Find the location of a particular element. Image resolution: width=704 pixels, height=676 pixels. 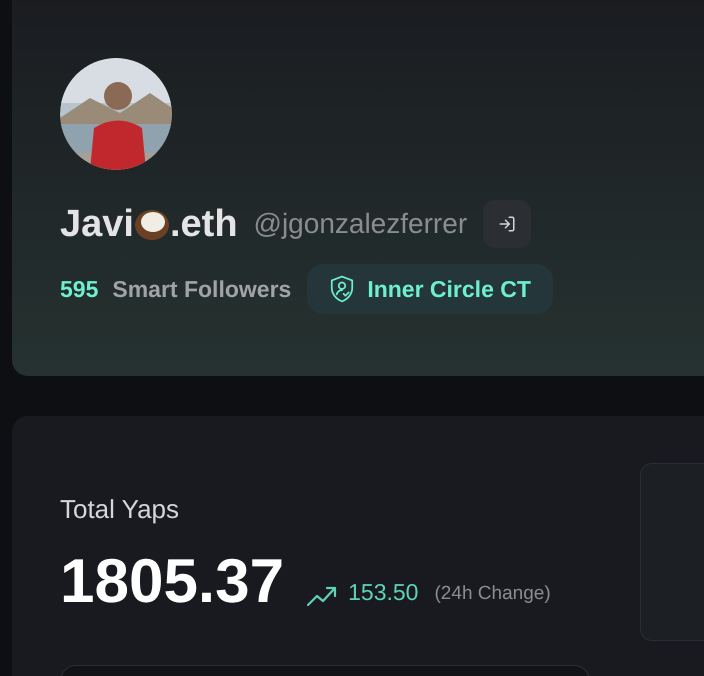

shield-user-icon is located at coordinates (342, 289).